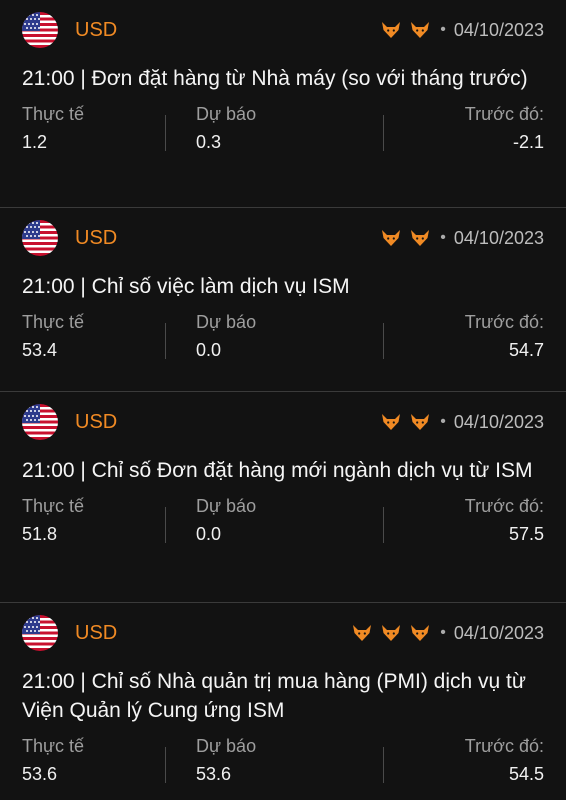 This screenshot has width=566, height=800. What do you see at coordinates (40, 774) in the screenshot?
I see `actual-value: 53.6` at bounding box center [40, 774].